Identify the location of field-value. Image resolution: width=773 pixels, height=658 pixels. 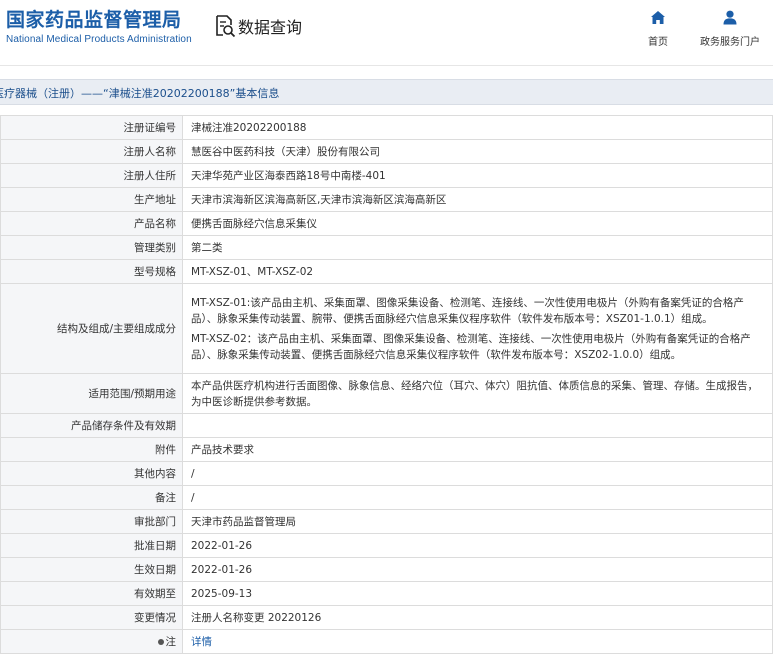
(477, 425).